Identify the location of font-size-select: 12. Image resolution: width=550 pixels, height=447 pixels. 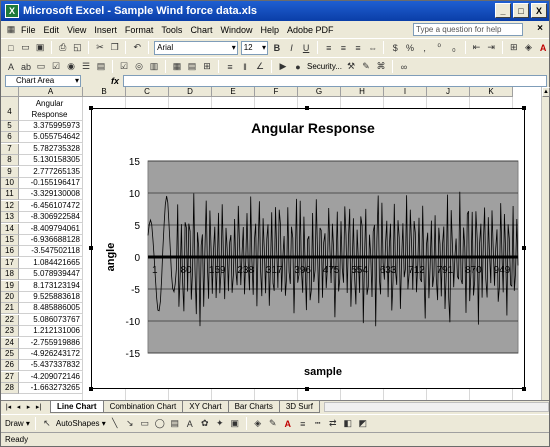
(254, 47).